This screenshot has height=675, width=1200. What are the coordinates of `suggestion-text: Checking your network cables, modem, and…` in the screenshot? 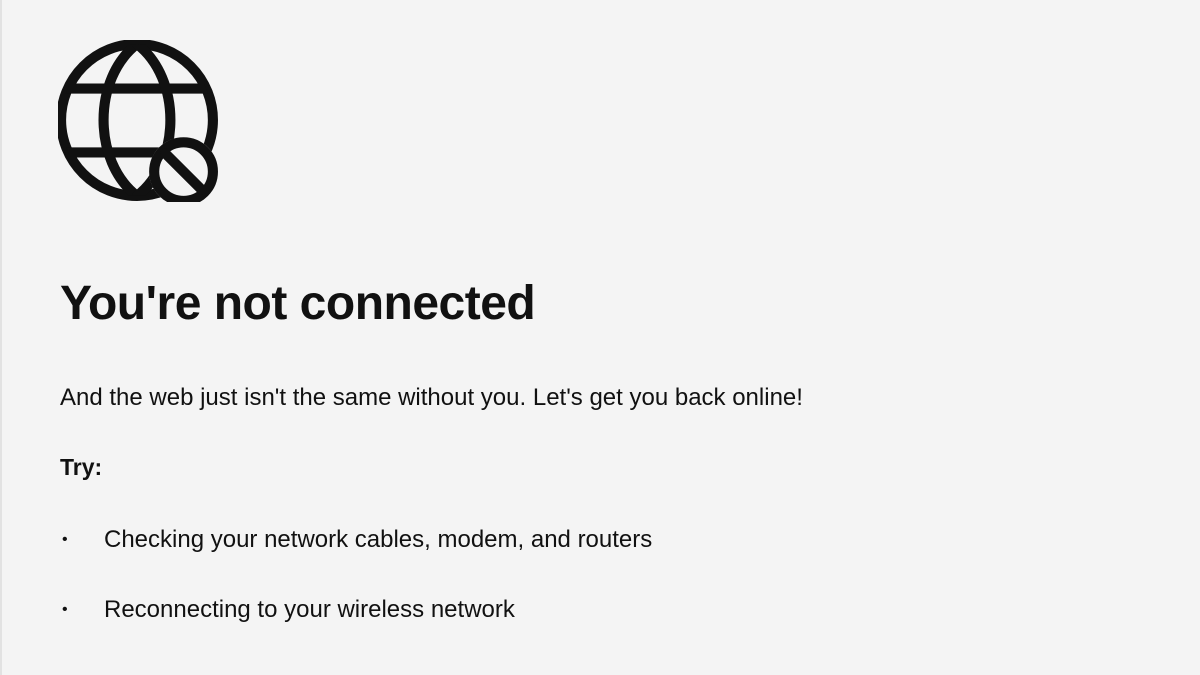 It's located at (378, 539).